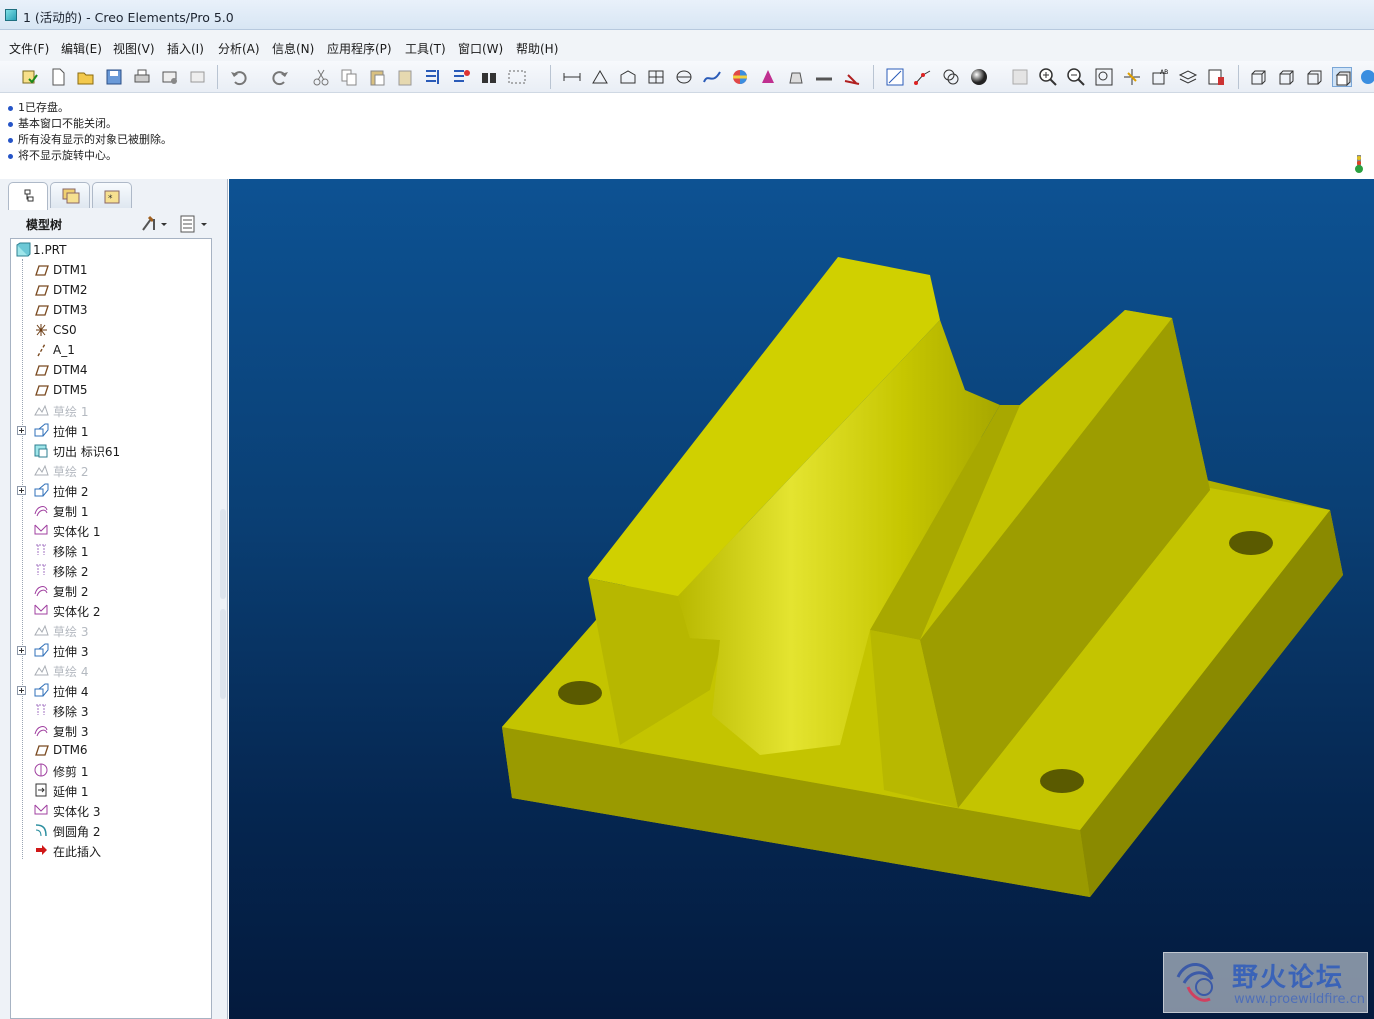 The width and height of the screenshot is (1374, 1019). What do you see at coordinates (712, 77) in the screenshot?
I see `curve-analysis-icon` at bounding box center [712, 77].